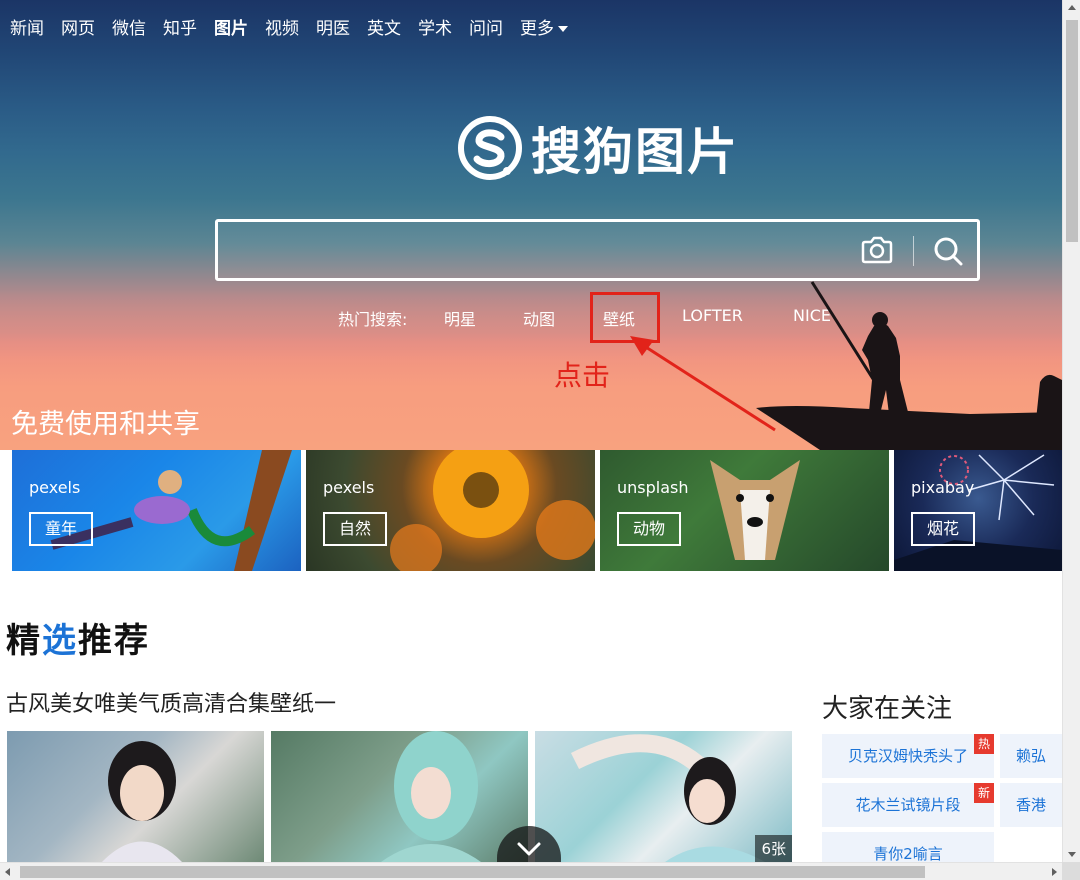 The image size is (1080, 880). I want to click on trending-title: 大家在关注, so click(887, 709).